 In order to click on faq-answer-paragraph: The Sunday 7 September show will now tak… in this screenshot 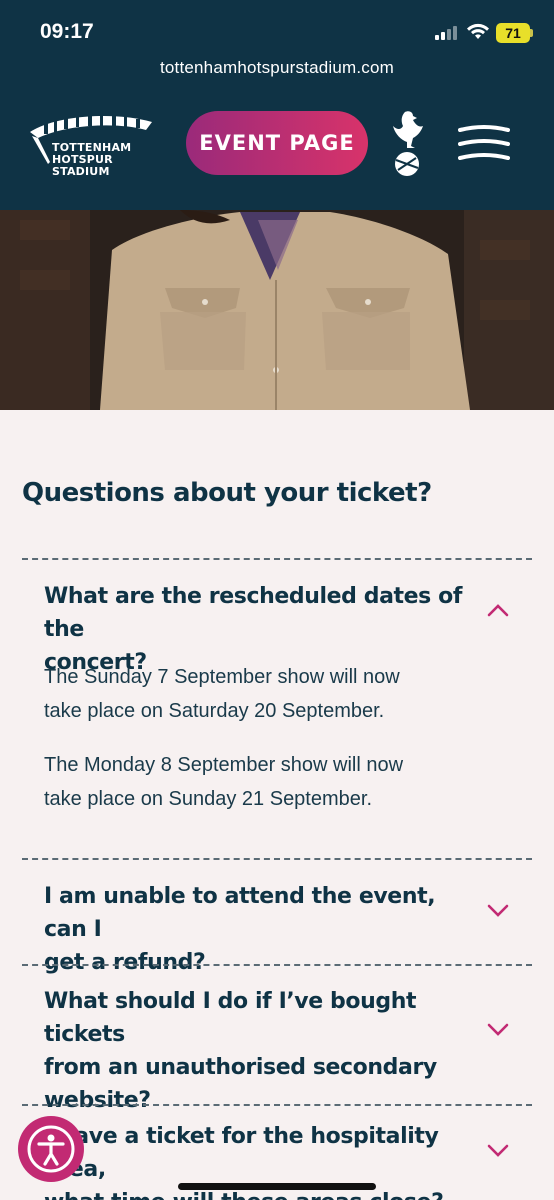, I will do `click(222, 694)`.